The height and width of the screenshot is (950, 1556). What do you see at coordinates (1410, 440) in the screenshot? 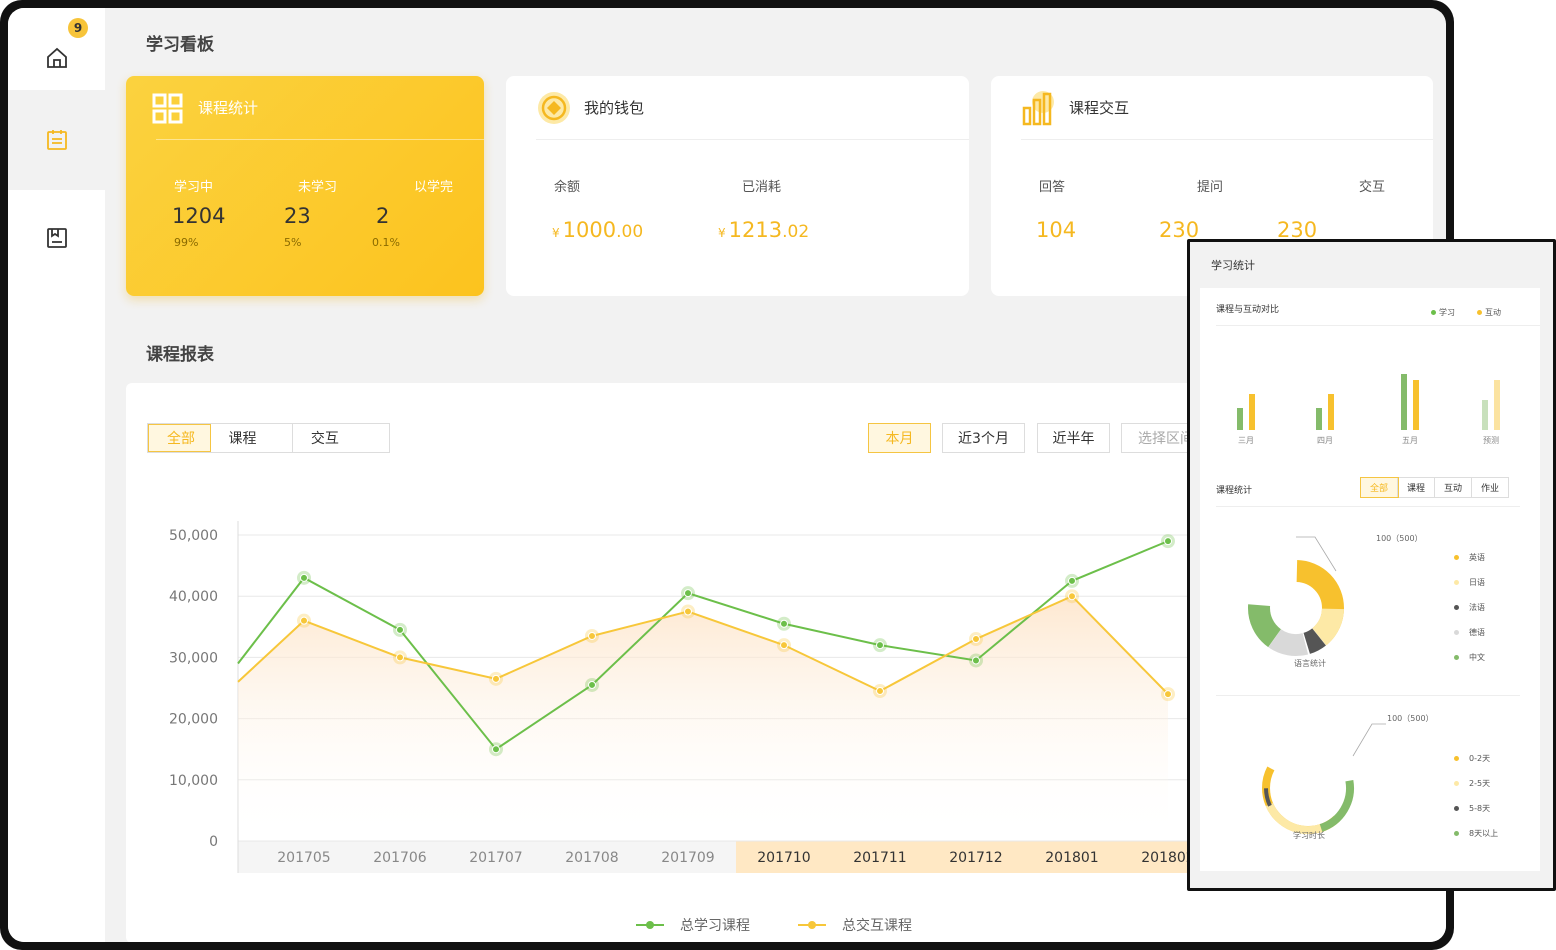
I see `bar-month-label: 五月` at bounding box center [1410, 440].